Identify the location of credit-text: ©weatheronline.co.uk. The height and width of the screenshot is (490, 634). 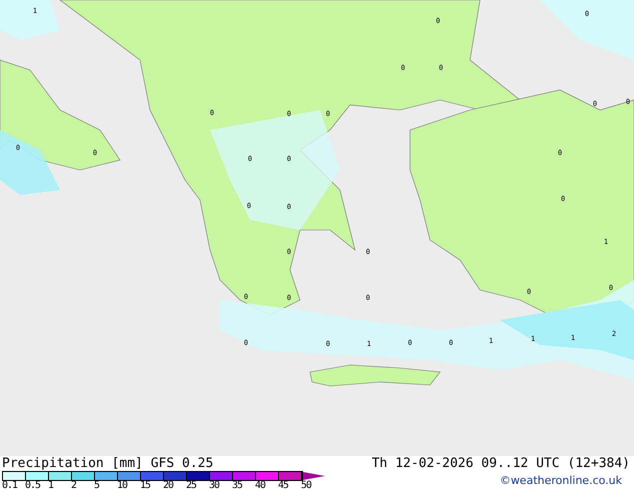
(561, 481).